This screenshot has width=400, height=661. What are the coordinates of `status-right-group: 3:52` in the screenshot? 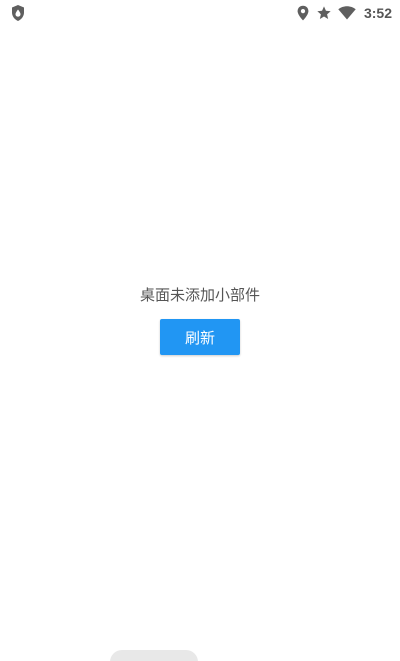 It's located at (344, 13).